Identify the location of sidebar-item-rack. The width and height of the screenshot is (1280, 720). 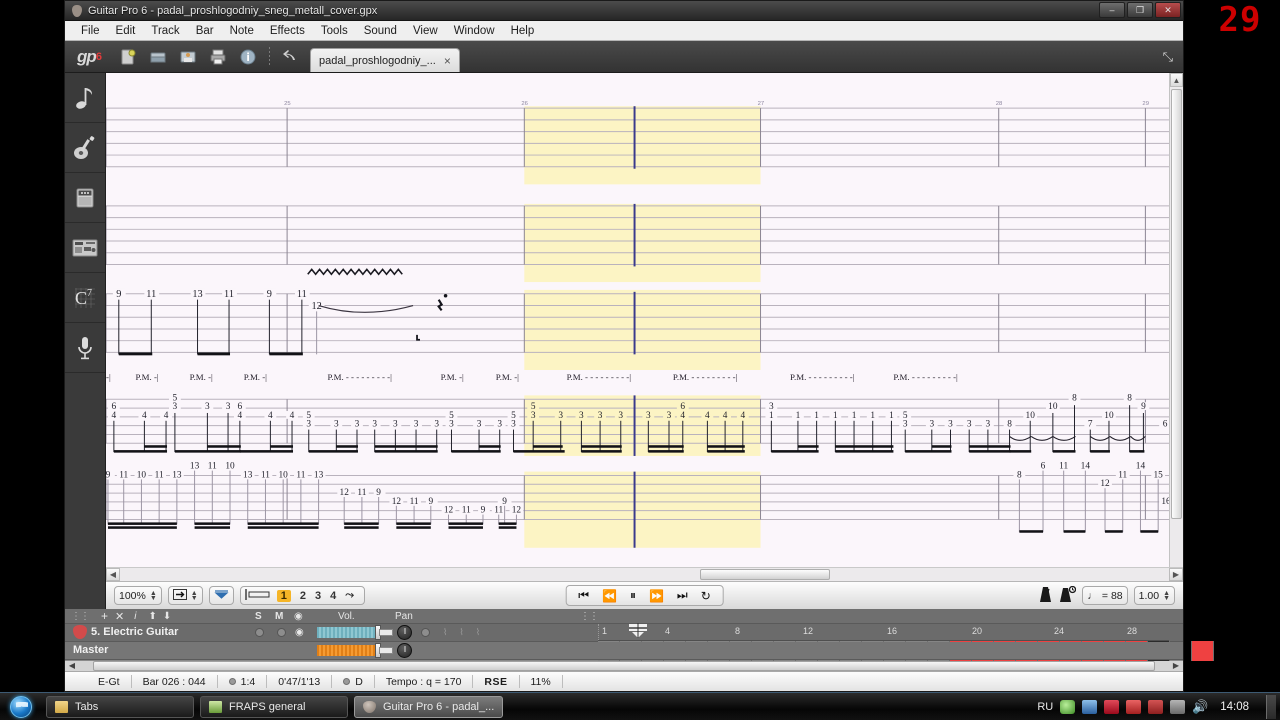
(85, 248).